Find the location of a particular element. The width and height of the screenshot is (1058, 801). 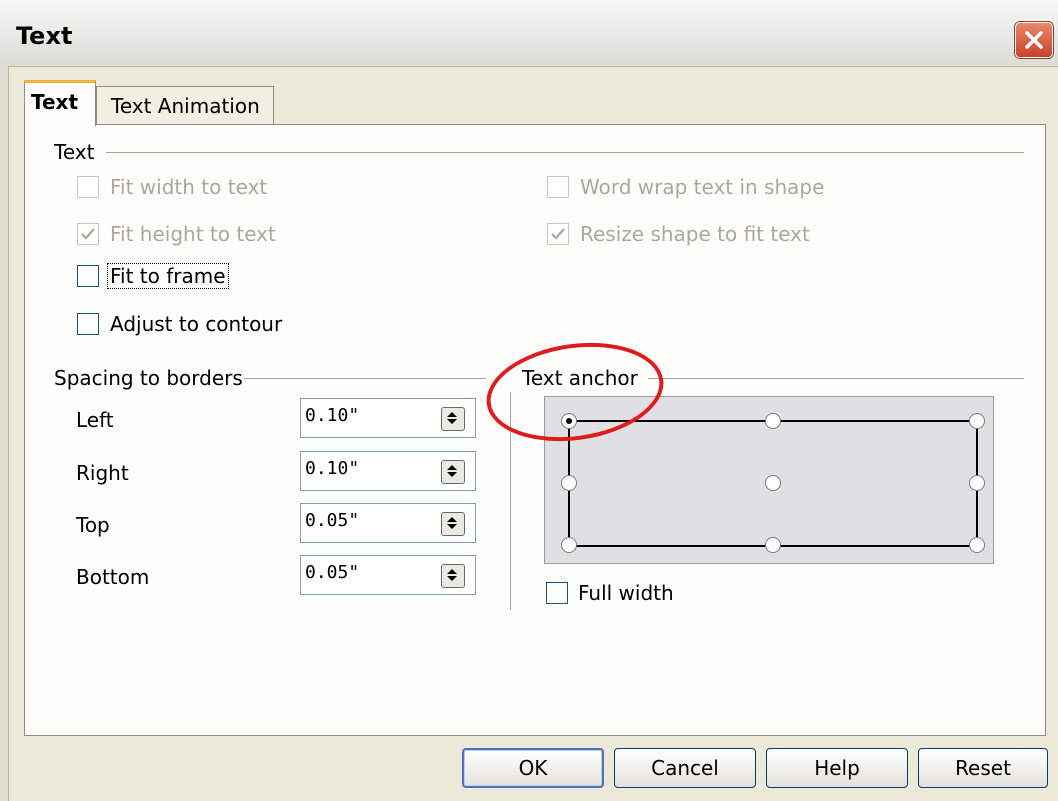

adjust-contour-checkbox is located at coordinates (88, 324).